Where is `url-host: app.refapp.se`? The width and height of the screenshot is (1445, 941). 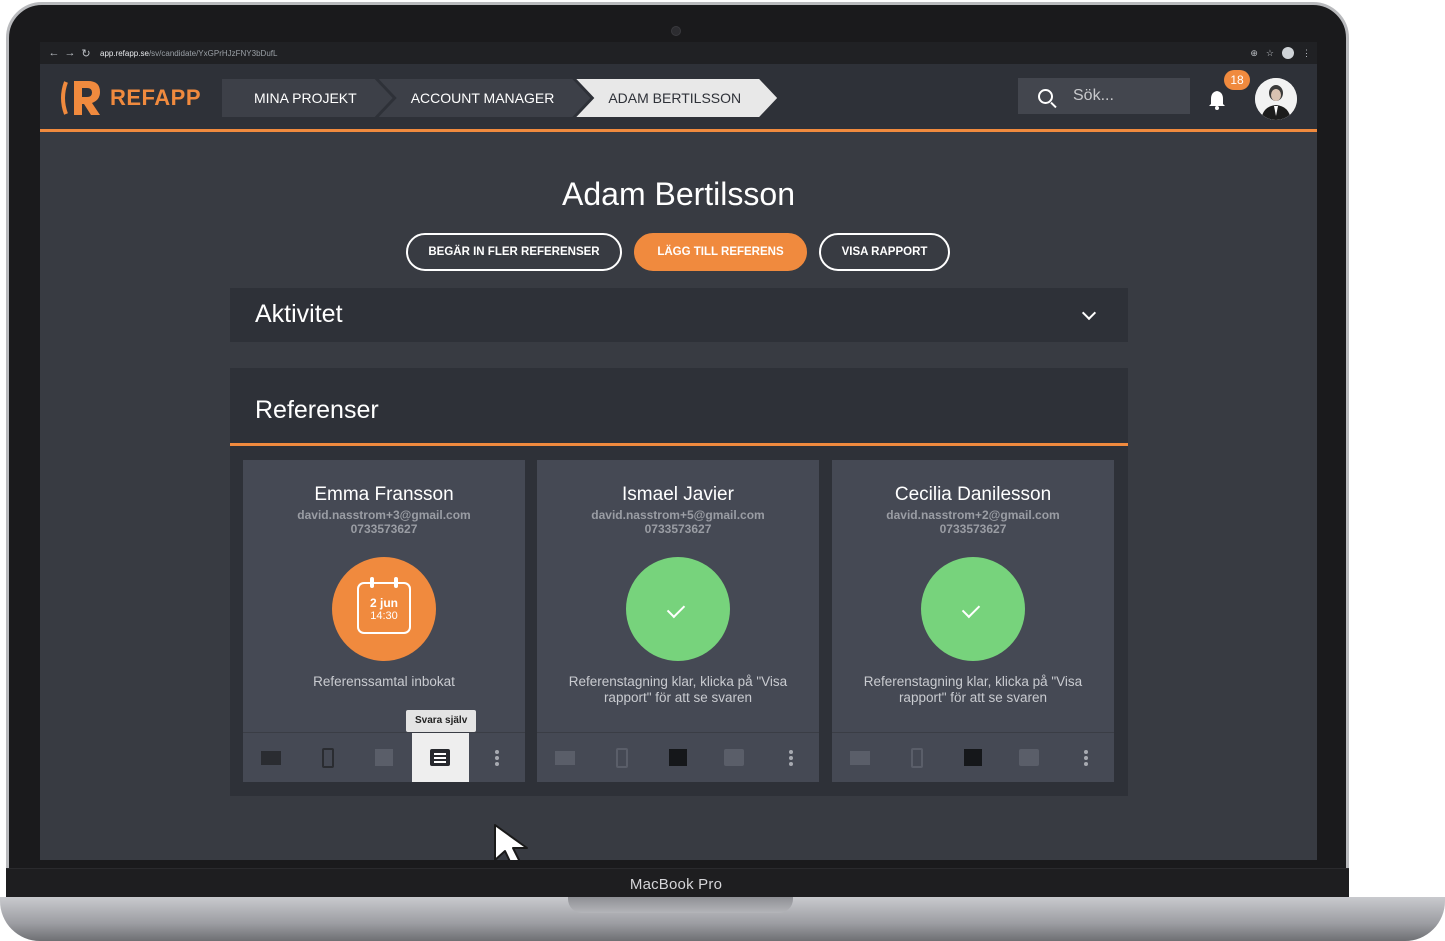 url-host: app.refapp.se is located at coordinates (124, 53).